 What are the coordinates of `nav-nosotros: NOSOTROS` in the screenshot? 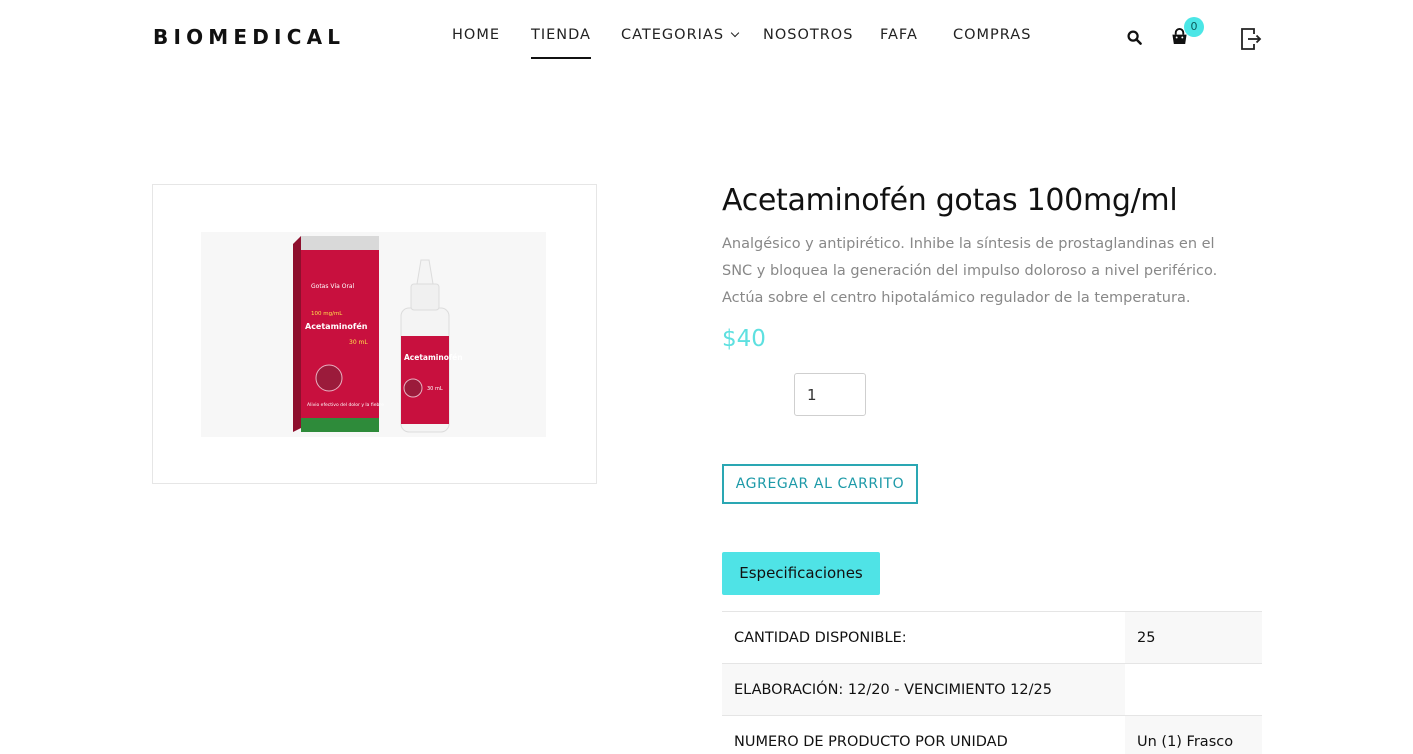 It's located at (808, 35).